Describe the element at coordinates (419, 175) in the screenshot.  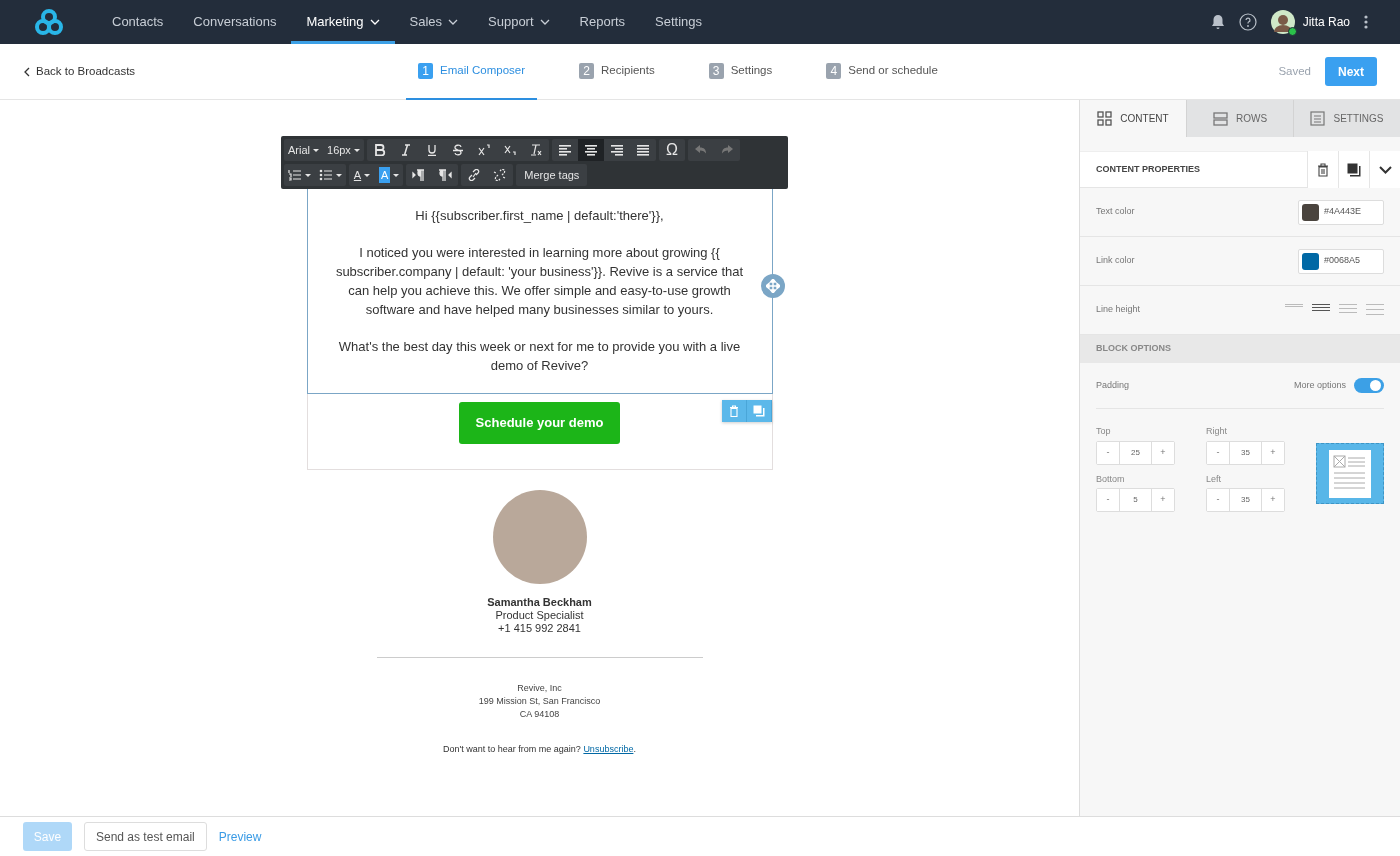
I see `paragraph-ltr-icon` at that location.